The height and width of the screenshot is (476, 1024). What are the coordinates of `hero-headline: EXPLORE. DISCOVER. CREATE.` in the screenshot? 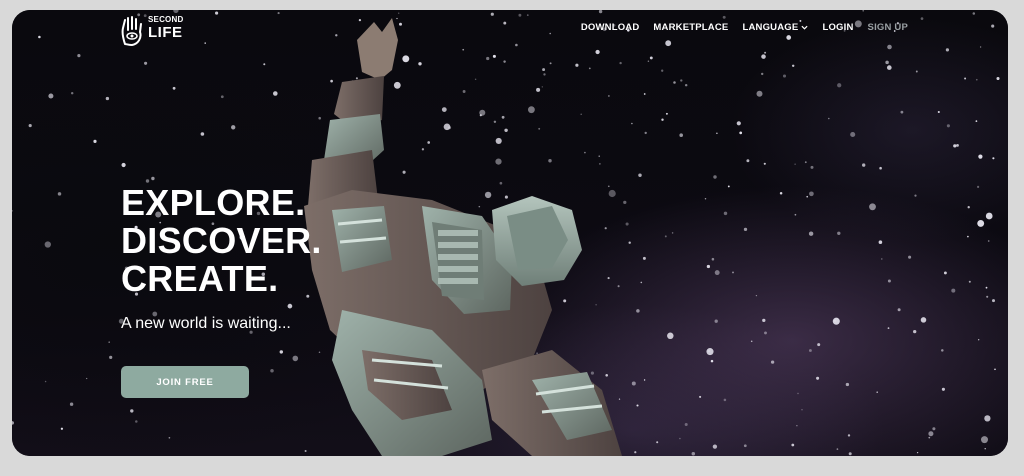 It's located at (221, 241).